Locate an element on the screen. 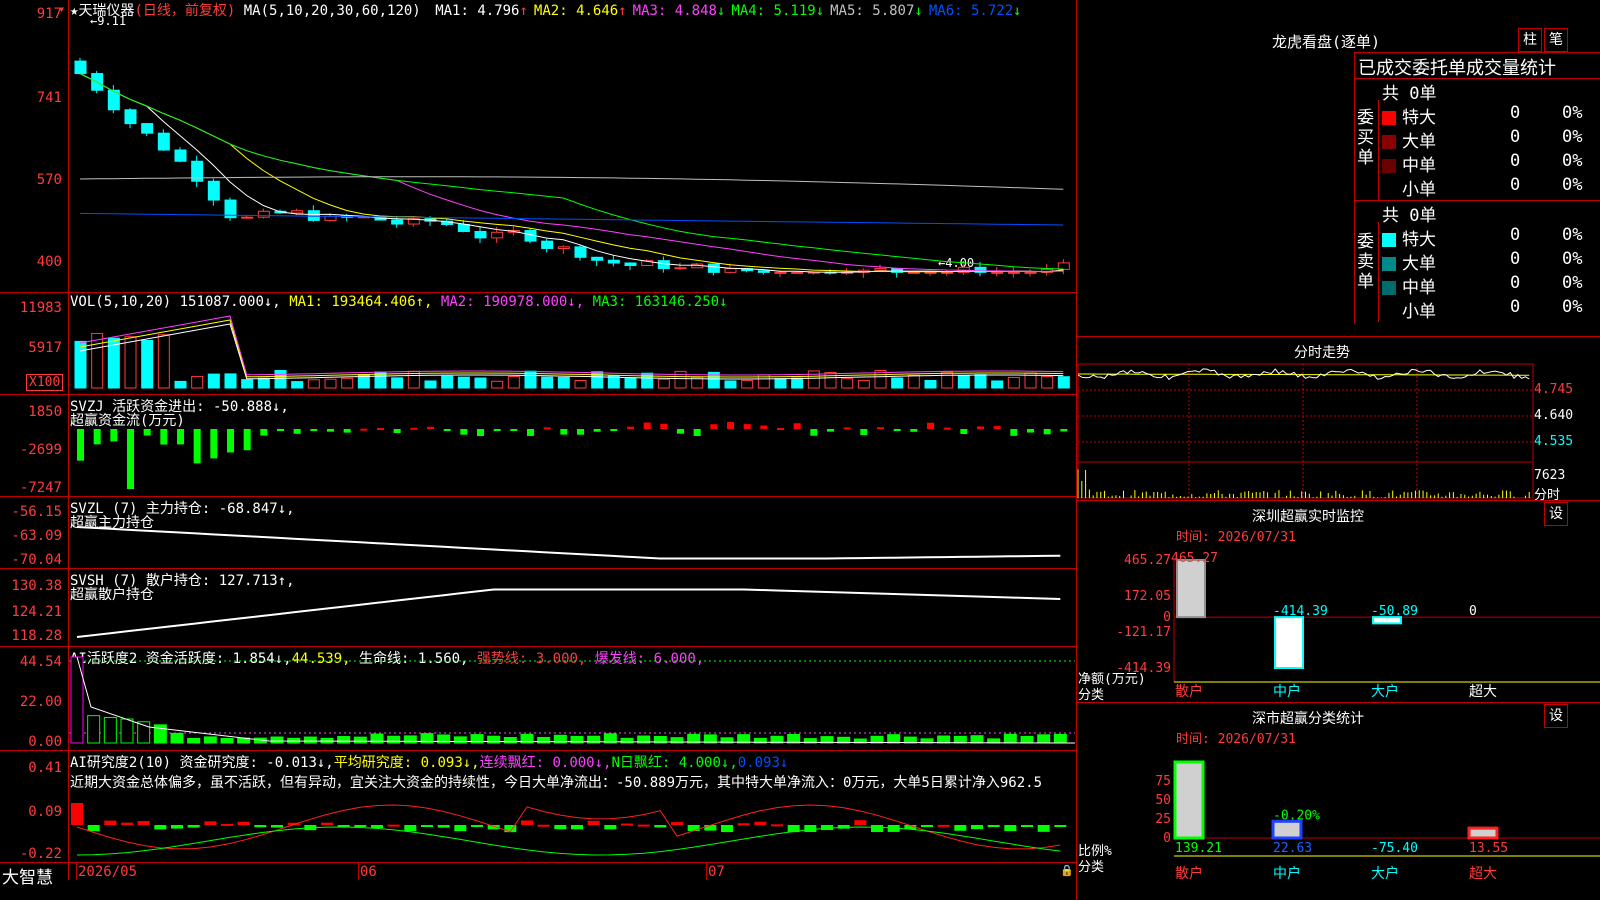 The width and height of the screenshot is (1600, 900). volume-canvas is located at coordinates (572, 343).